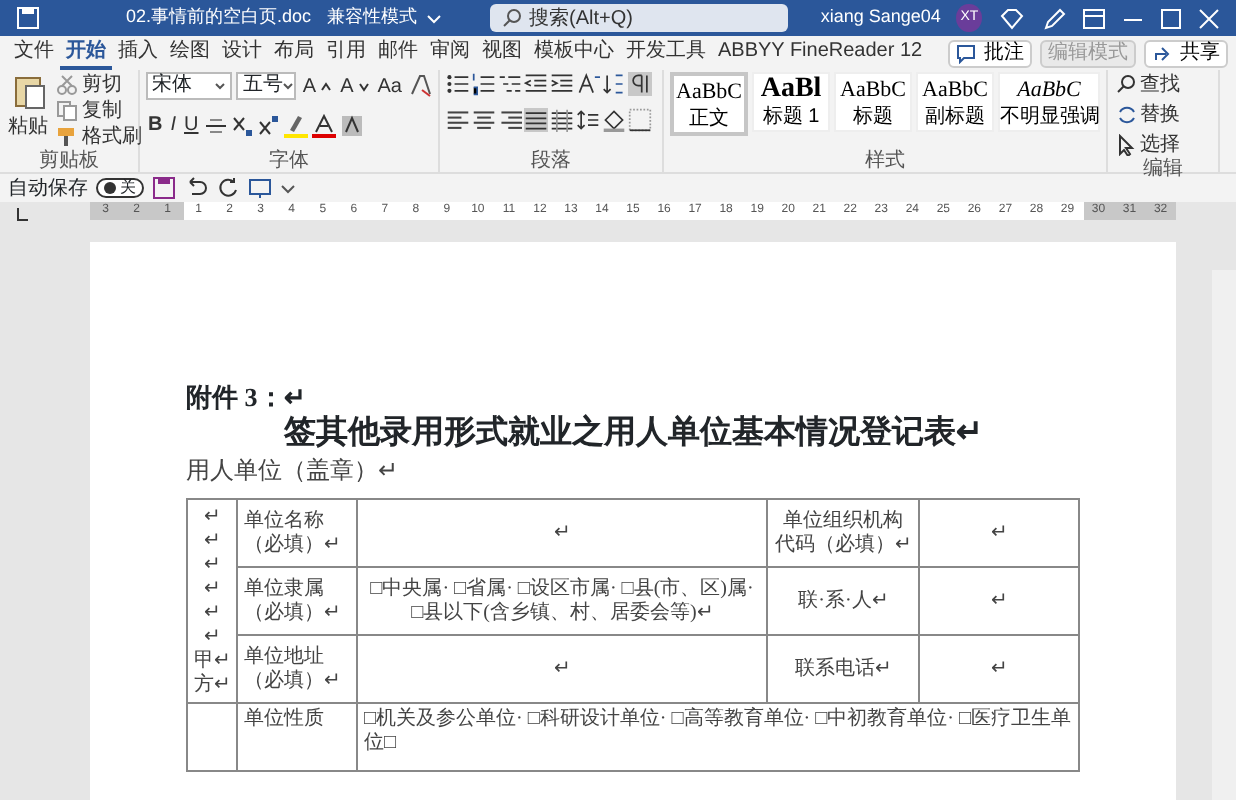  What do you see at coordinates (510, 84) in the screenshot?
I see `multilevel-list-icon` at bounding box center [510, 84].